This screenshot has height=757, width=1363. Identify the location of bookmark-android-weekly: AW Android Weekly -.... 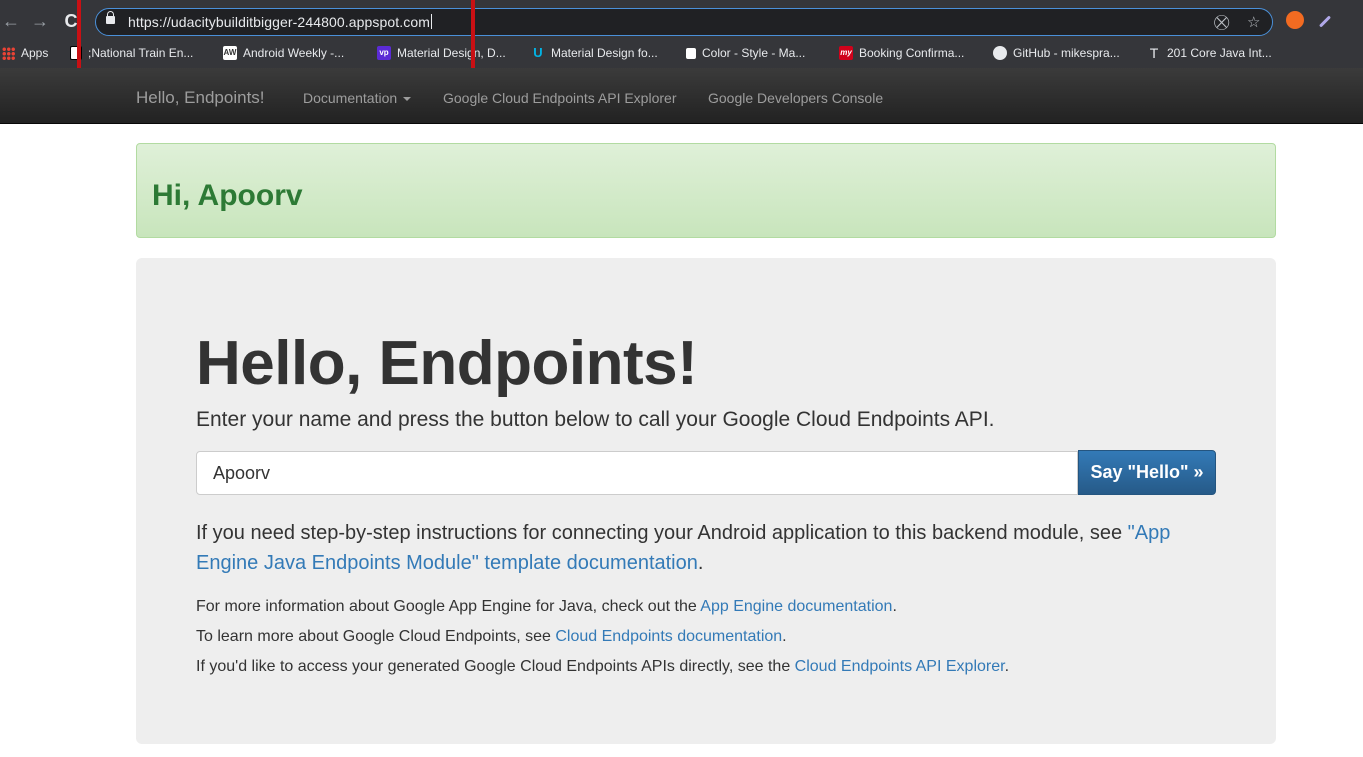
(283, 53).